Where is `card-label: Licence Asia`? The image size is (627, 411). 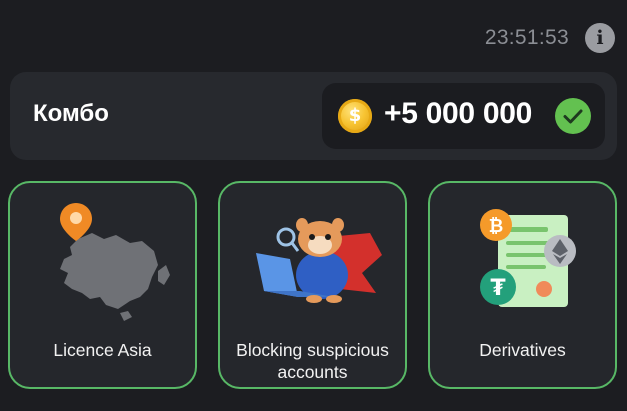
card-label: Licence Asia is located at coordinates (102, 350).